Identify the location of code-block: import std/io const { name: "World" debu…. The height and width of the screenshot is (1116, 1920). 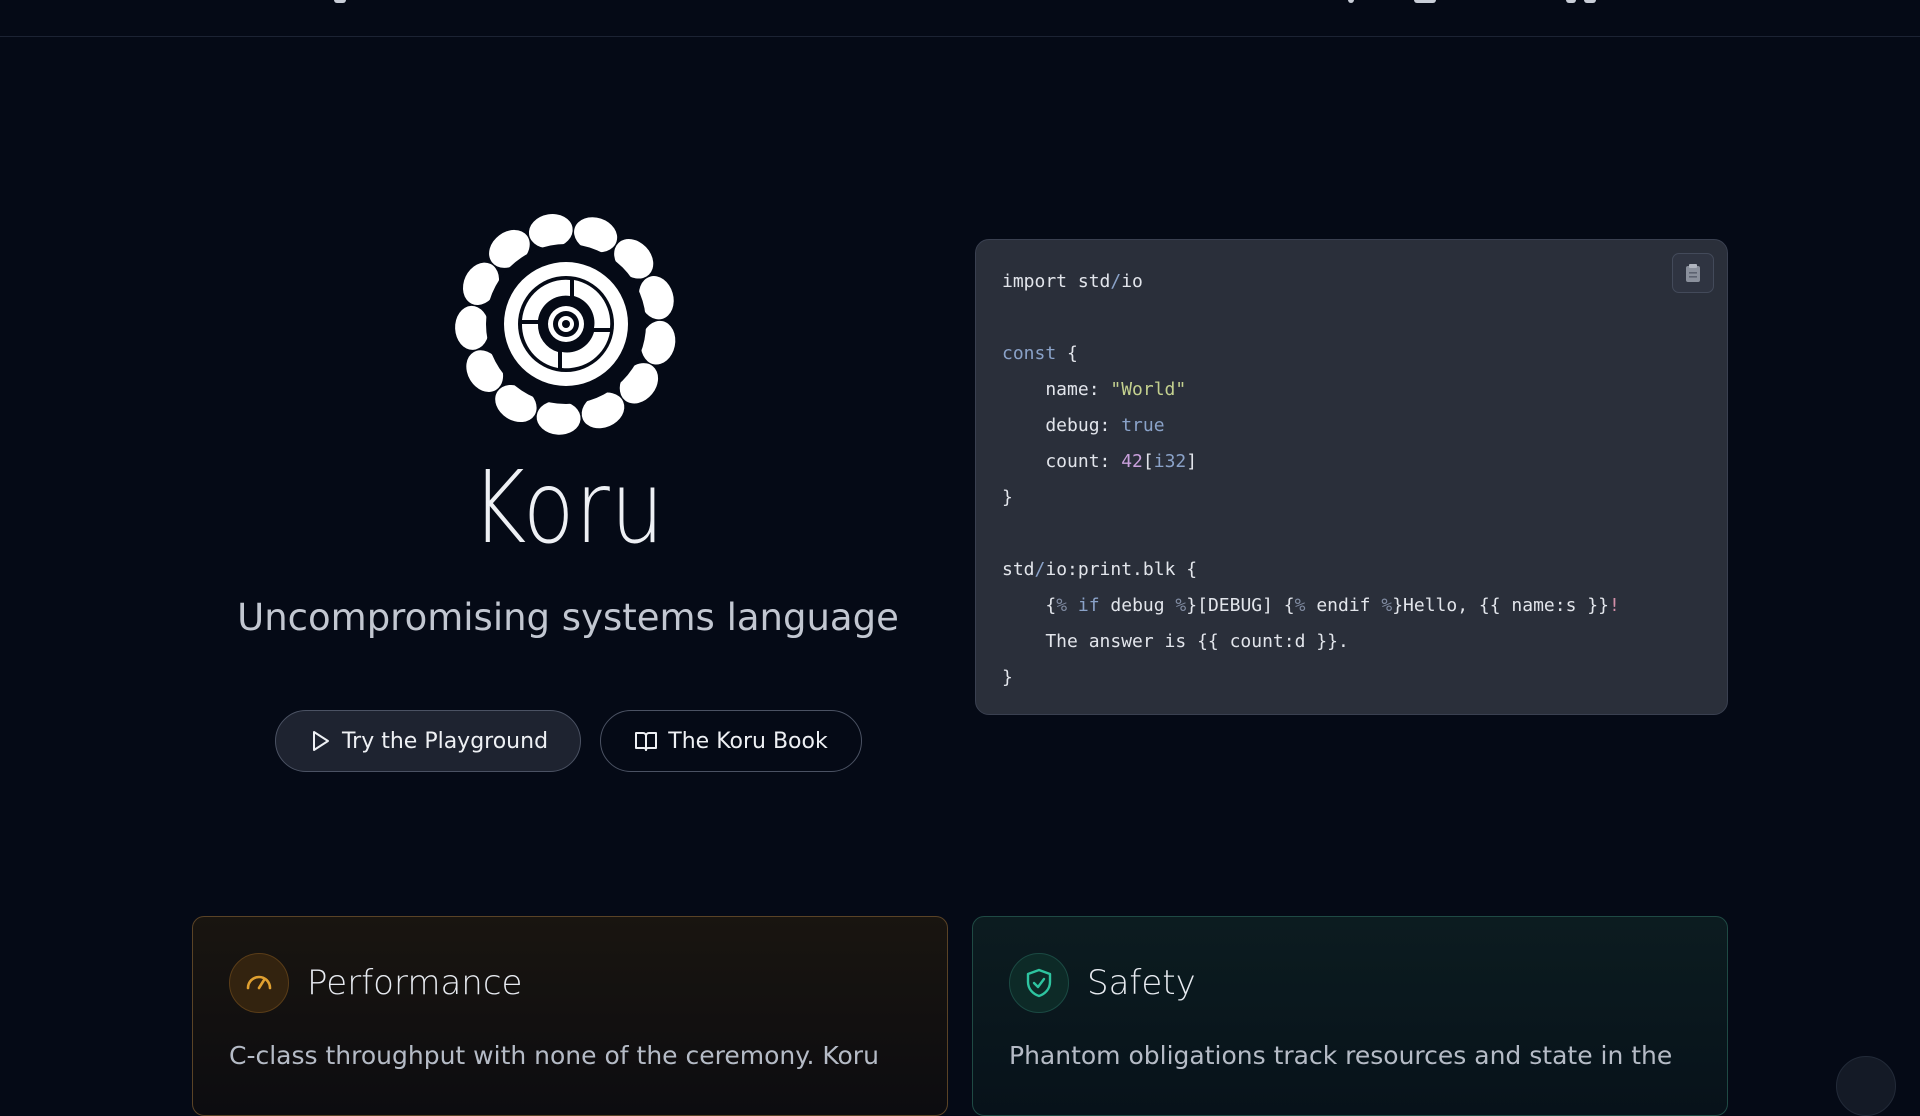
(1351, 480).